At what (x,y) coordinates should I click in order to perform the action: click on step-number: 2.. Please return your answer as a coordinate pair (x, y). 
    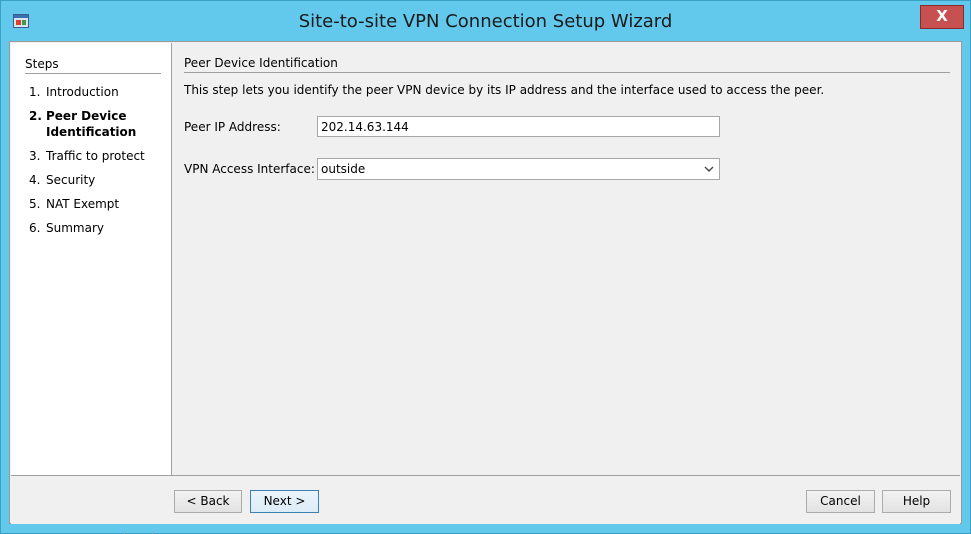
    Looking at the image, I should click on (35, 116).